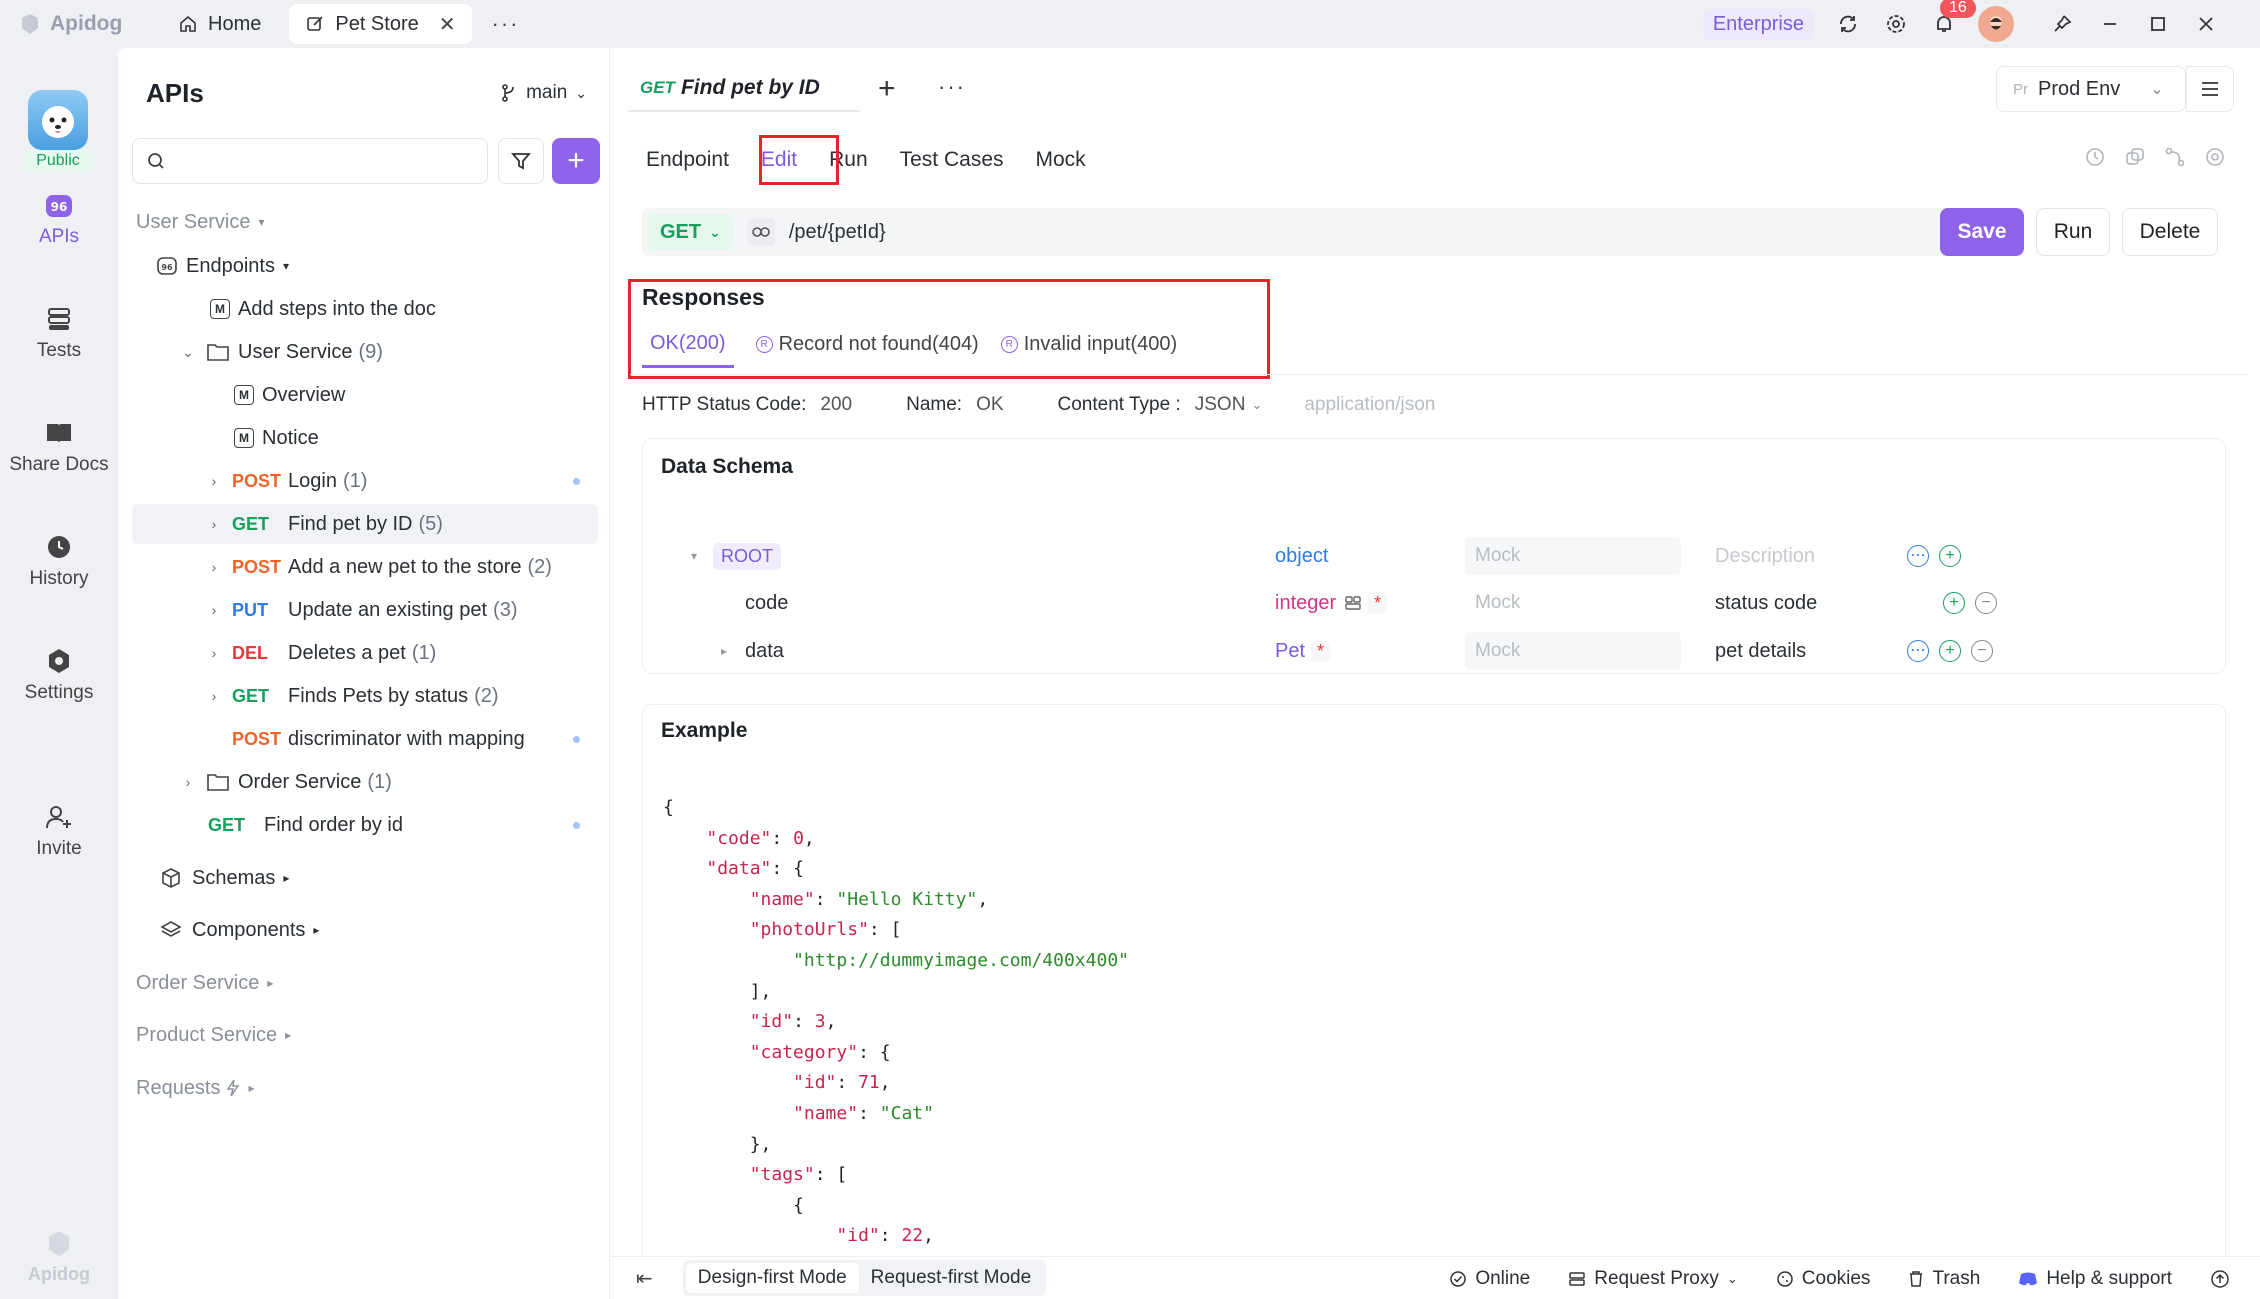 The width and height of the screenshot is (2260, 1299). I want to click on tab-endpoint: Endpoint, so click(687, 160).